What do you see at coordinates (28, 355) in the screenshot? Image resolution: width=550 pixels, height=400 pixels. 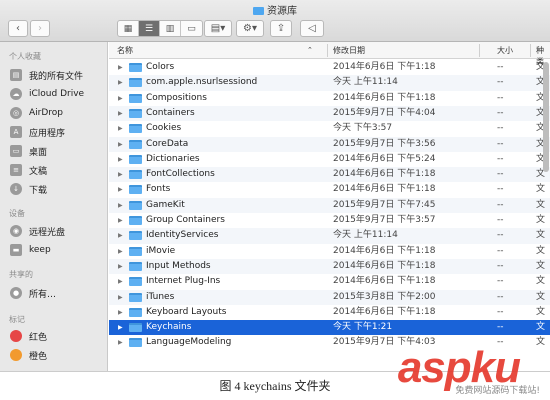 I see `sidebar-item-orange-tag: 橙色` at bounding box center [28, 355].